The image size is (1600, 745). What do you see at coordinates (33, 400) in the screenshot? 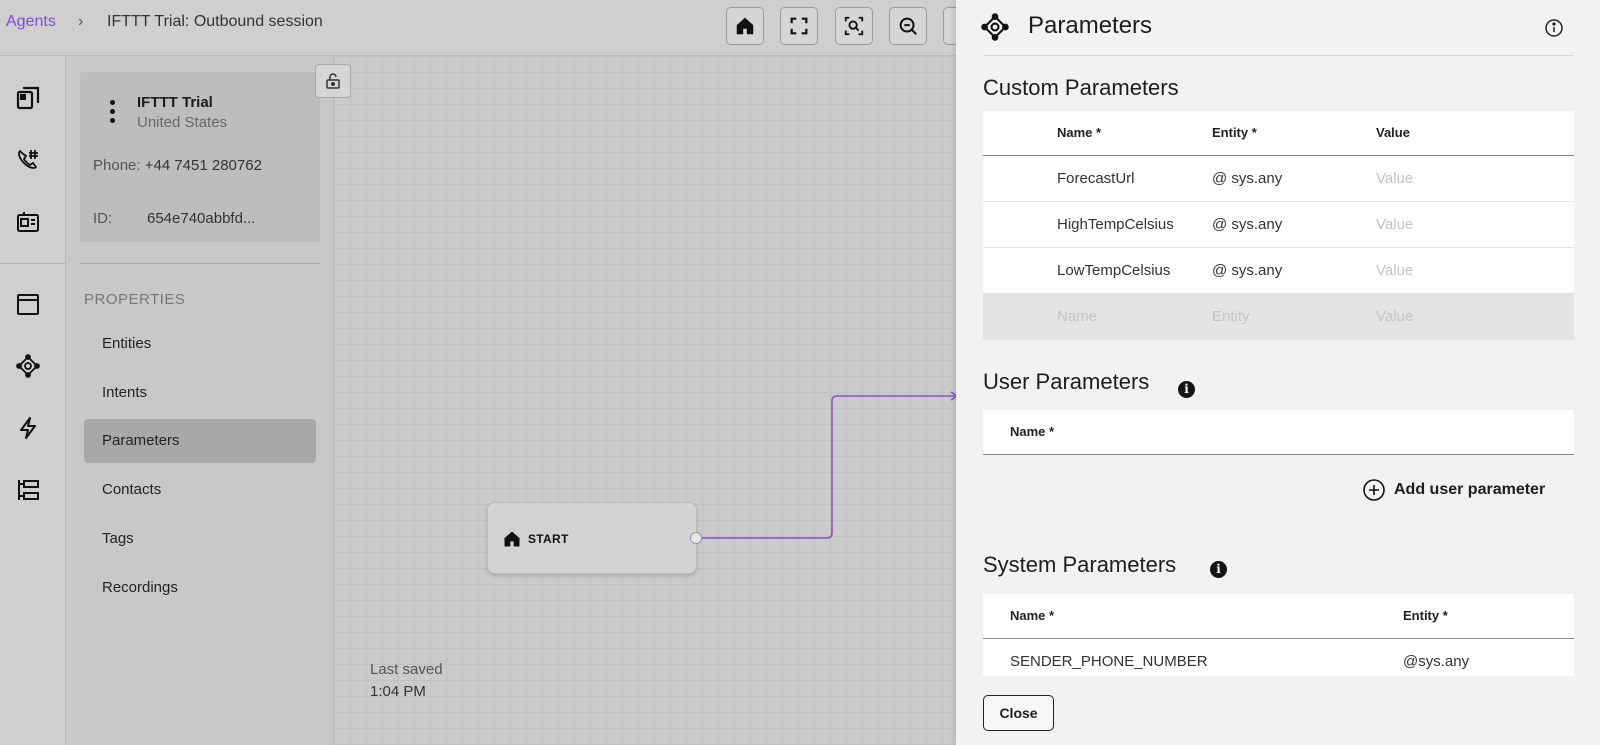
I see `icon-rail` at bounding box center [33, 400].